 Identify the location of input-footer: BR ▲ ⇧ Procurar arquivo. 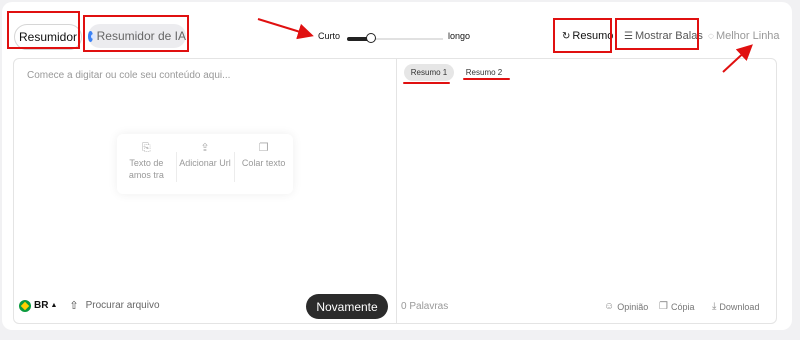
(89, 305).